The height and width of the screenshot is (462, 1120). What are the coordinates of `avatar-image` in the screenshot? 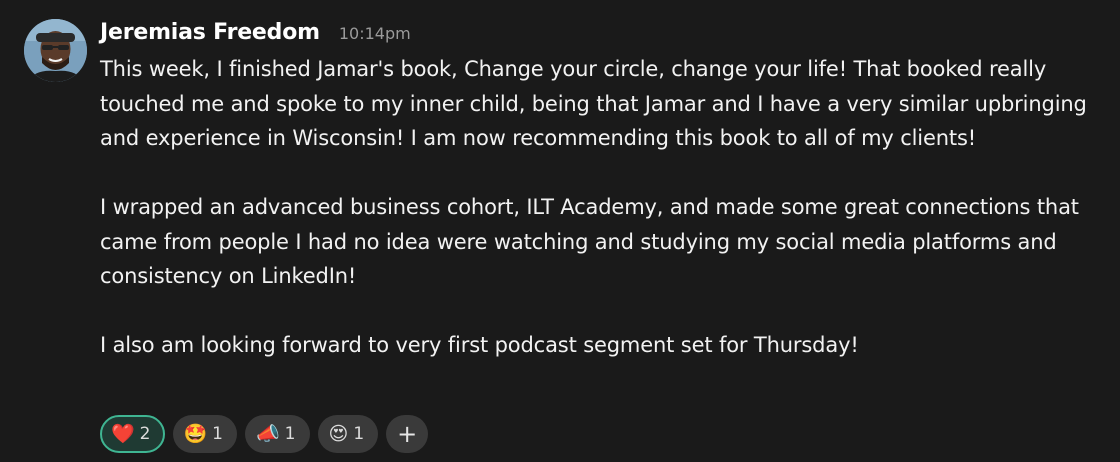 It's located at (55, 50).